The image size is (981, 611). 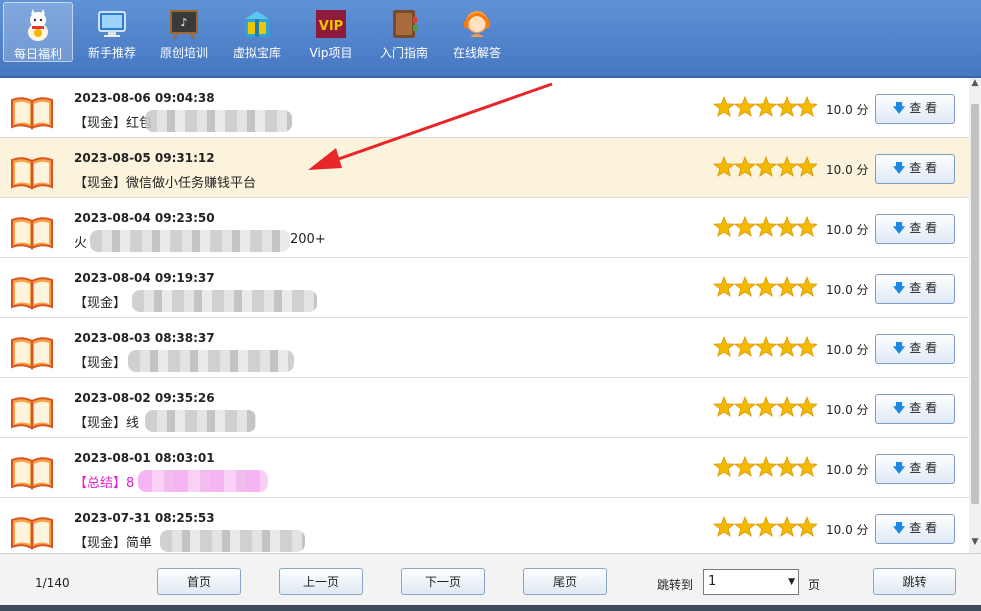 I want to click on page-select: 1 ▼, so click(x=751, y=582).